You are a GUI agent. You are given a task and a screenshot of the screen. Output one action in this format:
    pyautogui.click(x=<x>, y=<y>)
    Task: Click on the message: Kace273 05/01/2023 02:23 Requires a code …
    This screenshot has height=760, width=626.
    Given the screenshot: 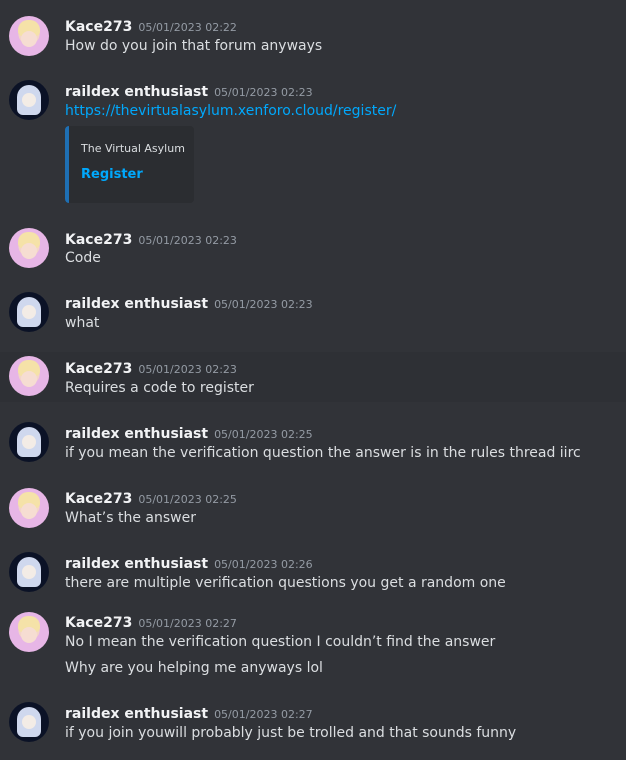 What is the action you would take?
    pyautogui.click(x=313, y=377)
    